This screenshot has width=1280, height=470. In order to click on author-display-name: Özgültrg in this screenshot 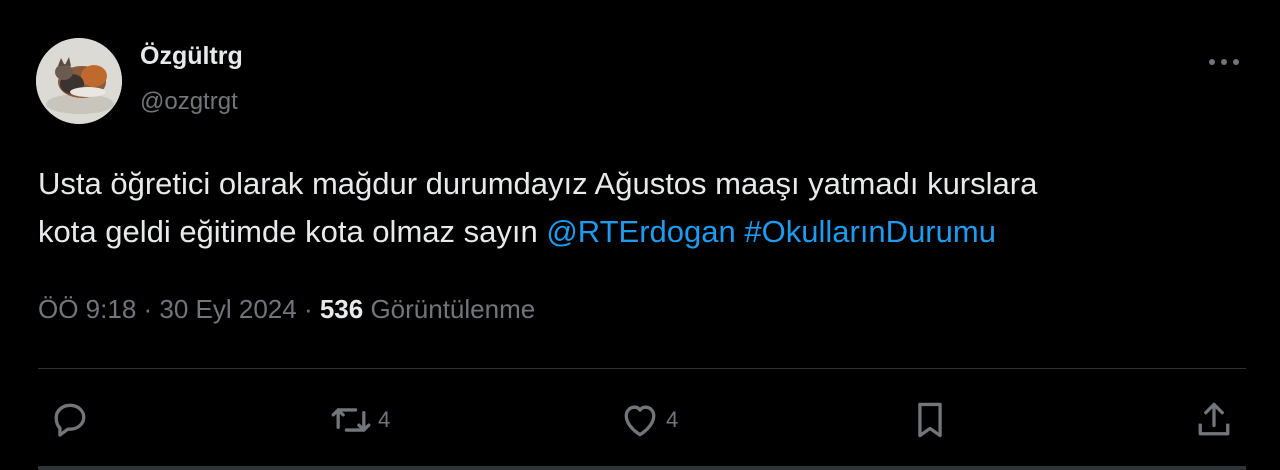, I will do `click(191, 56)`.